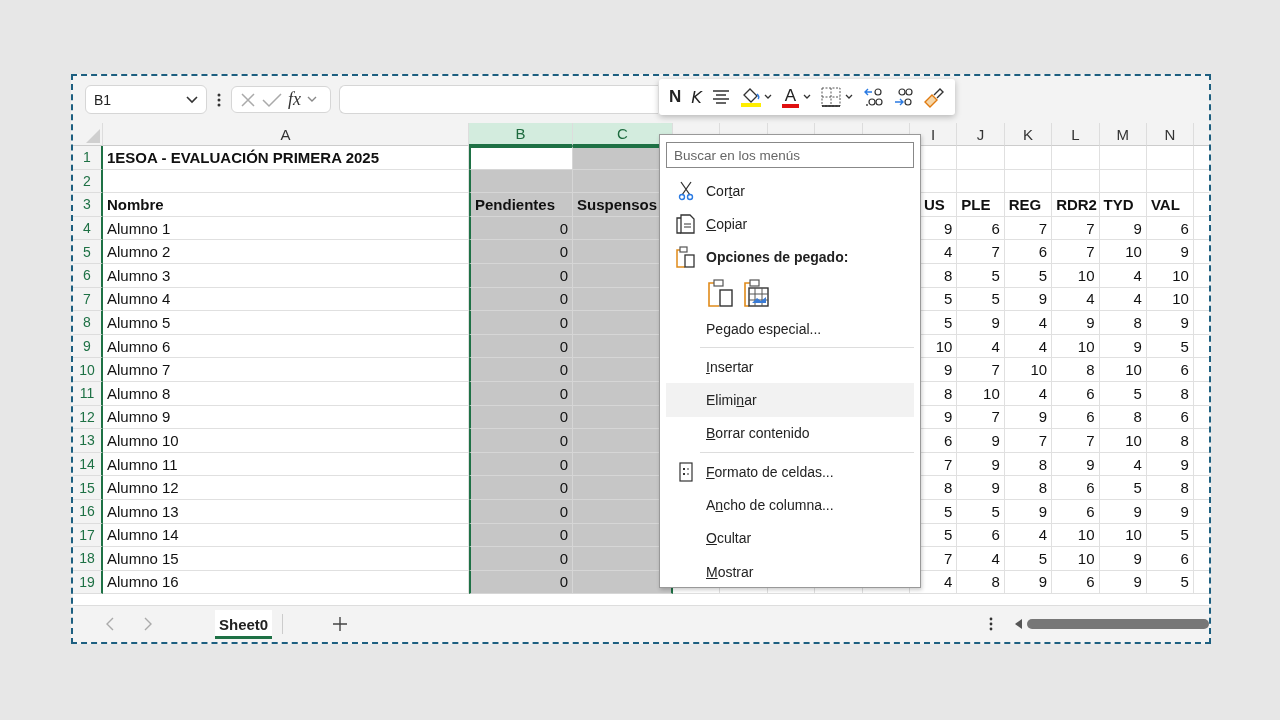  I want to click on row-header: 4, so click(88, 228).